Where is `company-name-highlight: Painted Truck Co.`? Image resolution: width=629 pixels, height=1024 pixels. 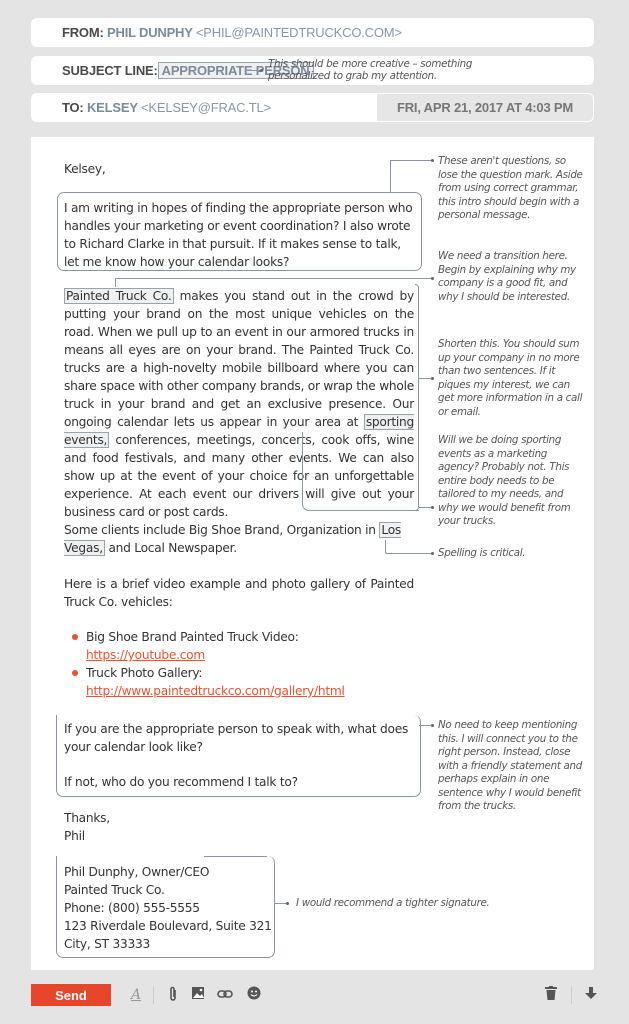
company-name-highlight: Painted Truck Co. is located at coordinates (119, 296).